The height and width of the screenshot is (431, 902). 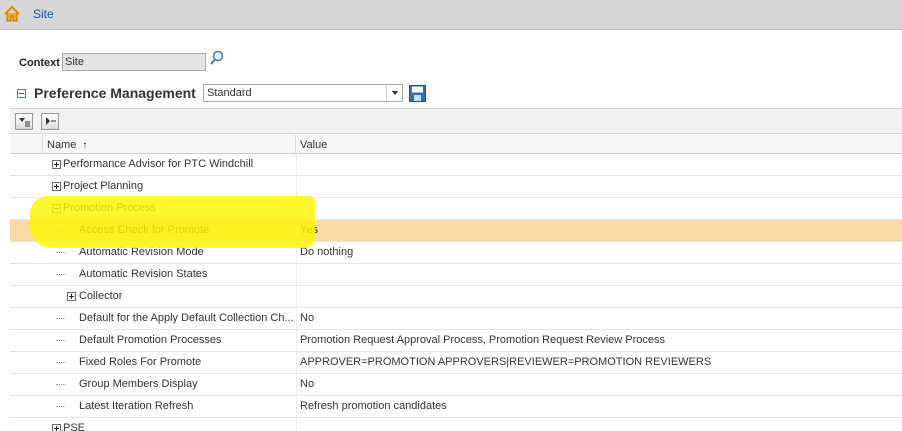 I want to click on search-icon, so click(x=217, y=58).